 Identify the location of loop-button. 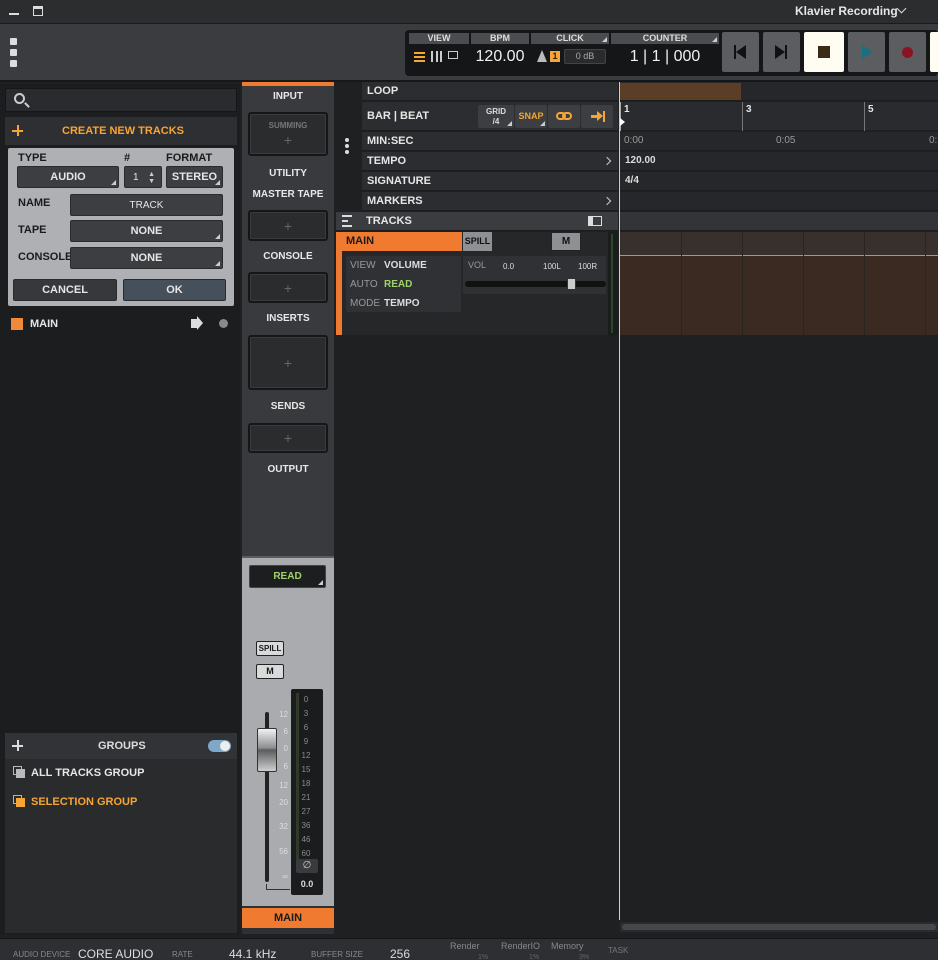
(934, 52).